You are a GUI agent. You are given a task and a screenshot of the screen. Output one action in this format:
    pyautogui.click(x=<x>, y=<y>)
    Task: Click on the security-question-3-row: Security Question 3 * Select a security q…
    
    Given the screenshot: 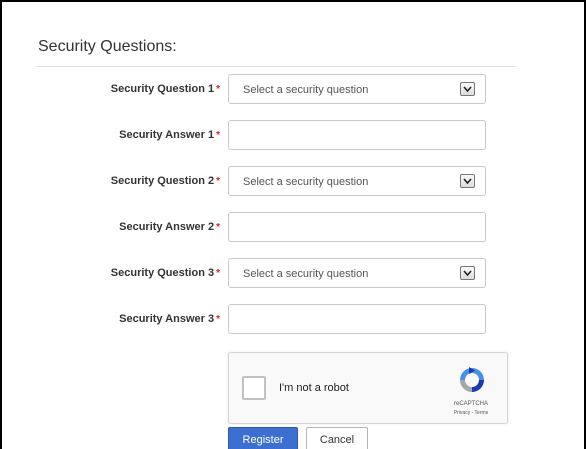 What is the action you would take?
    pyautogui.click(x=294, y=274)
    